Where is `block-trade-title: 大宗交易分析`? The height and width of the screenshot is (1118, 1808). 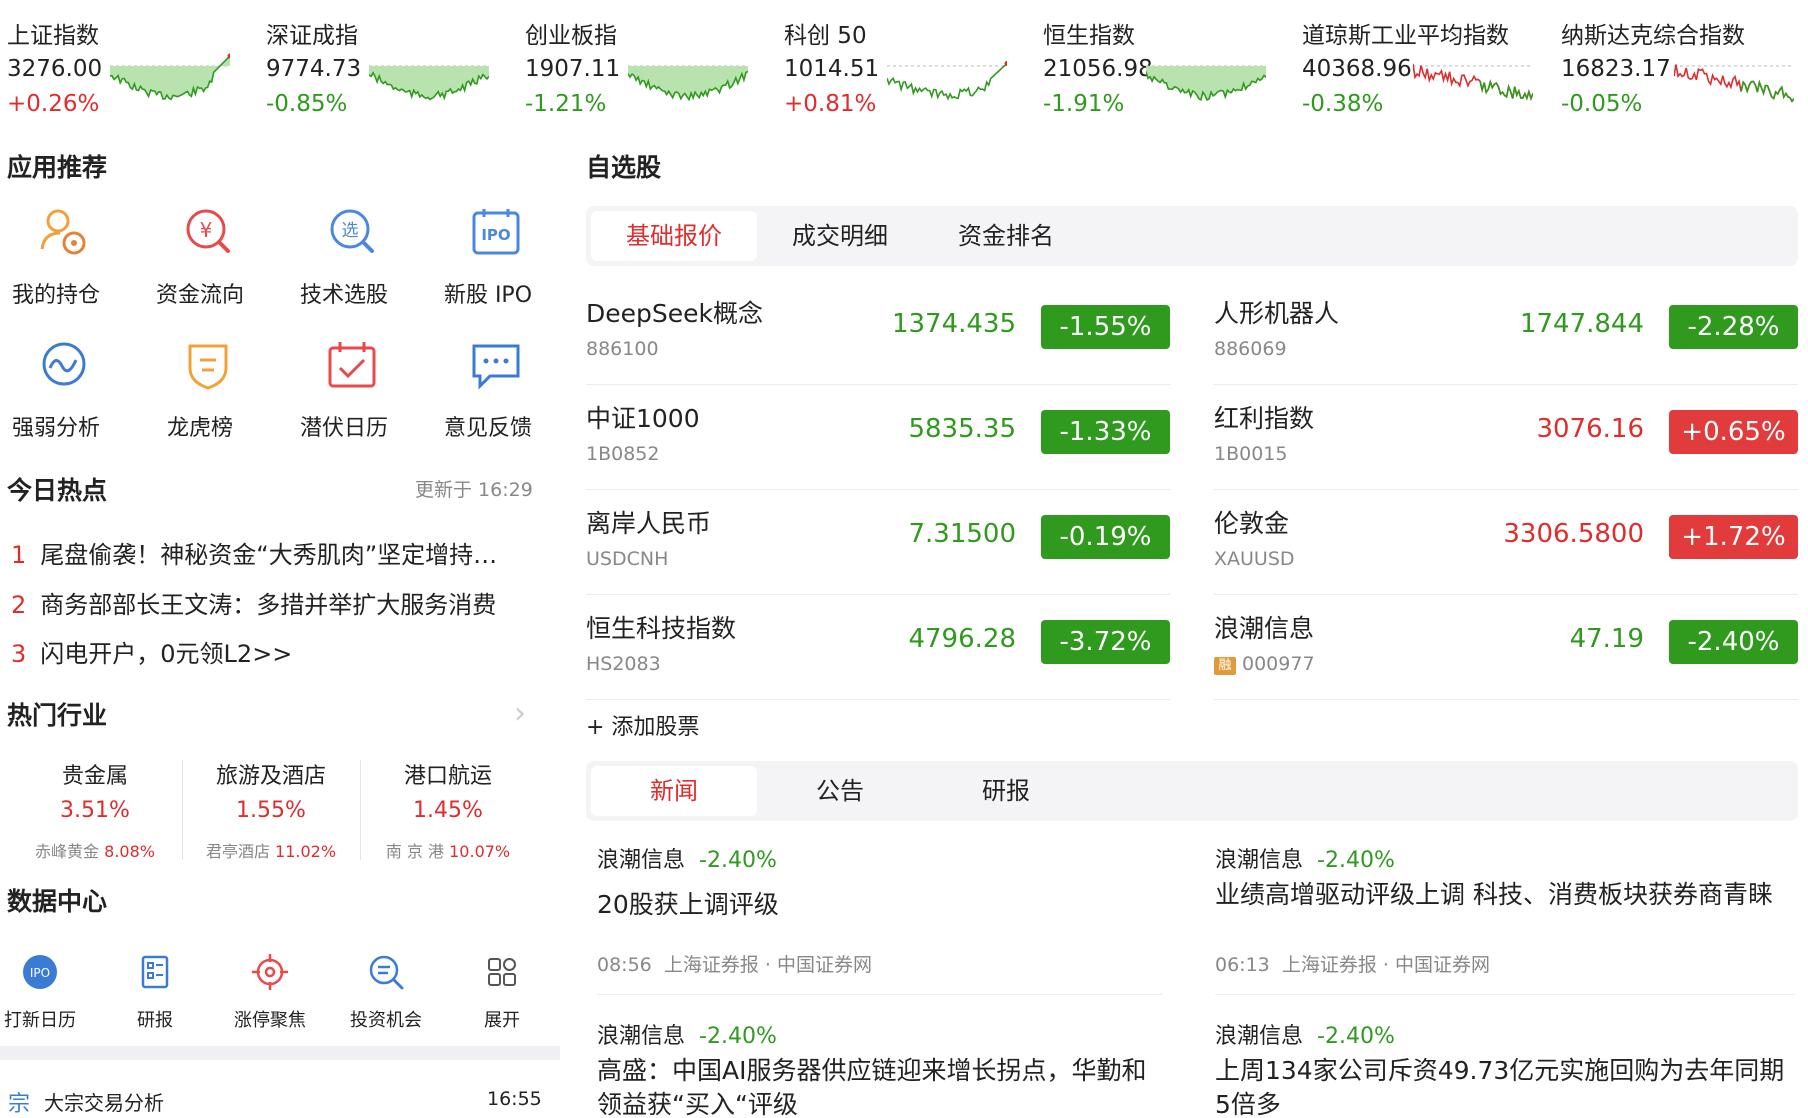
block-trade-title: 大宗交易分析 is located at coordinates (104, 1101).